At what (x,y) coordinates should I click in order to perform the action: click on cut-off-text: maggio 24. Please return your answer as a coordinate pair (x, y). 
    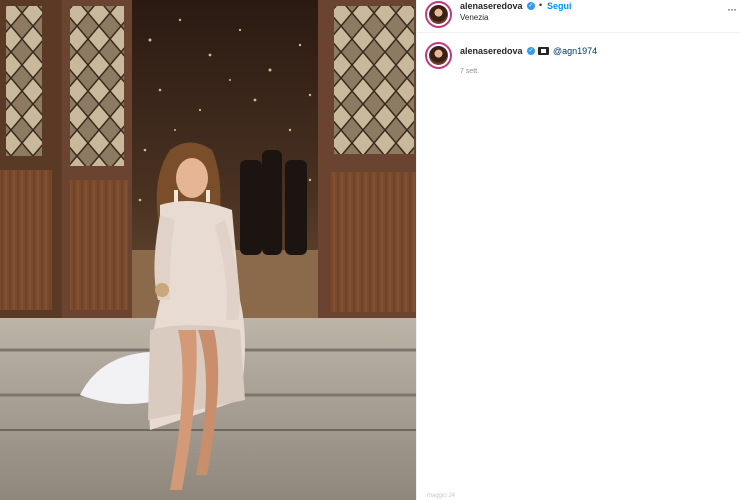
    Looking at the image, I should click on (441, 496).